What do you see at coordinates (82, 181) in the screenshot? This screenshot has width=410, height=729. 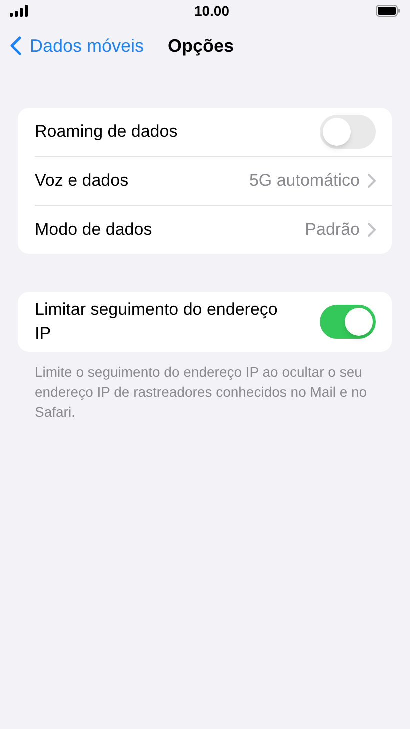 I see `setting-label: Voz e dados` at bounding box center [82, 181].